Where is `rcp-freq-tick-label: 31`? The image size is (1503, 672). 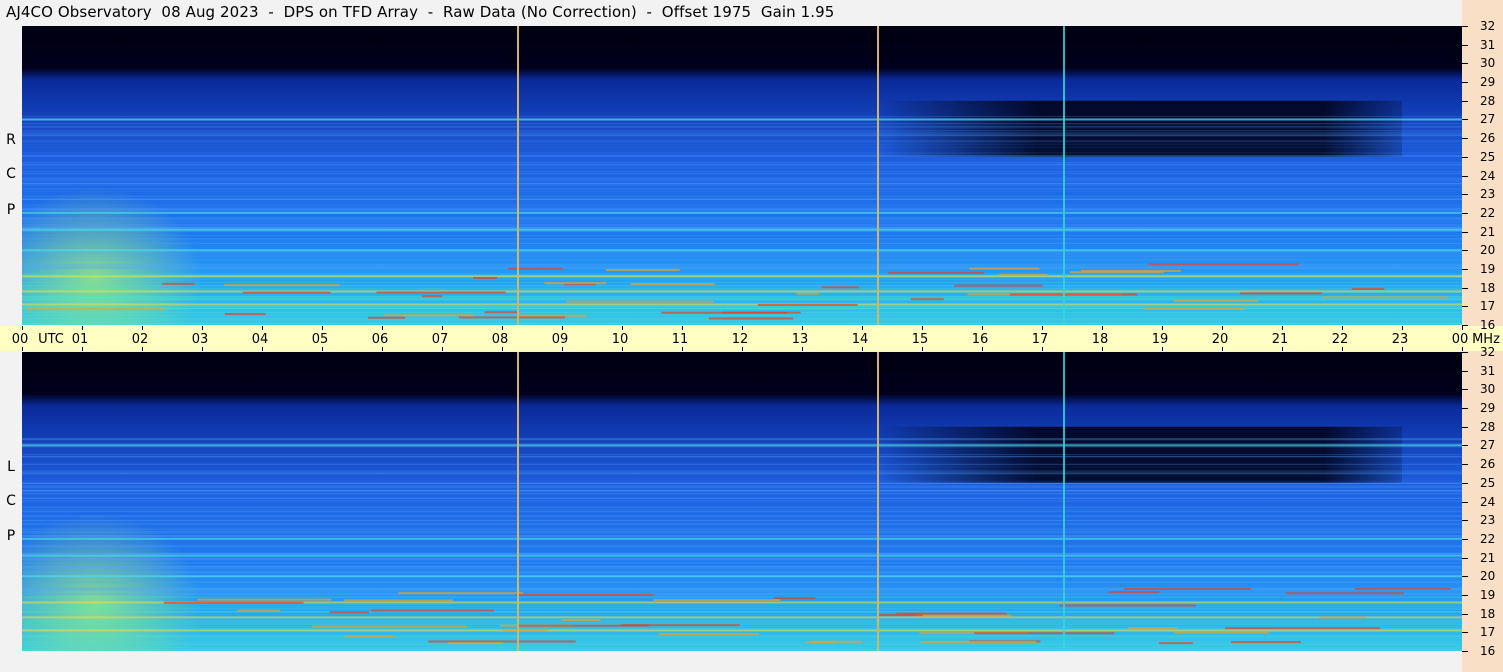
rcp-freq-tick-label: 31 is located at coordinates (1488, 44).